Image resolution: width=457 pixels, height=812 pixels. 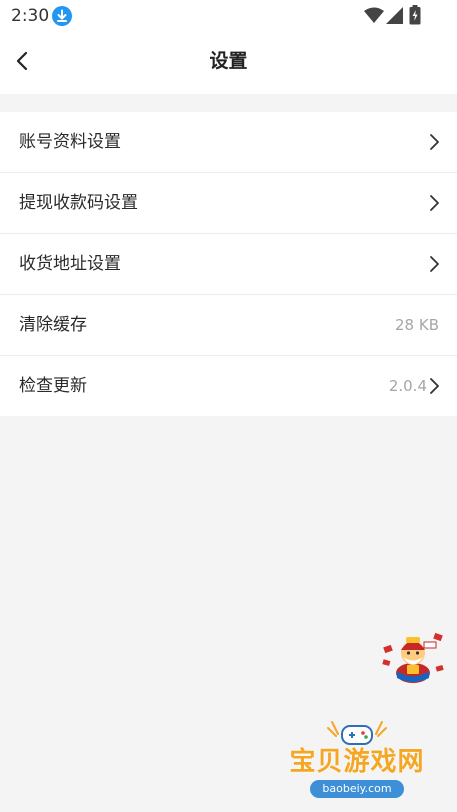 What do you see at coordinates (78, 203) in the screenshot?
I see `menu-label: 提现收款码设置` at bounding box center [78, 203].